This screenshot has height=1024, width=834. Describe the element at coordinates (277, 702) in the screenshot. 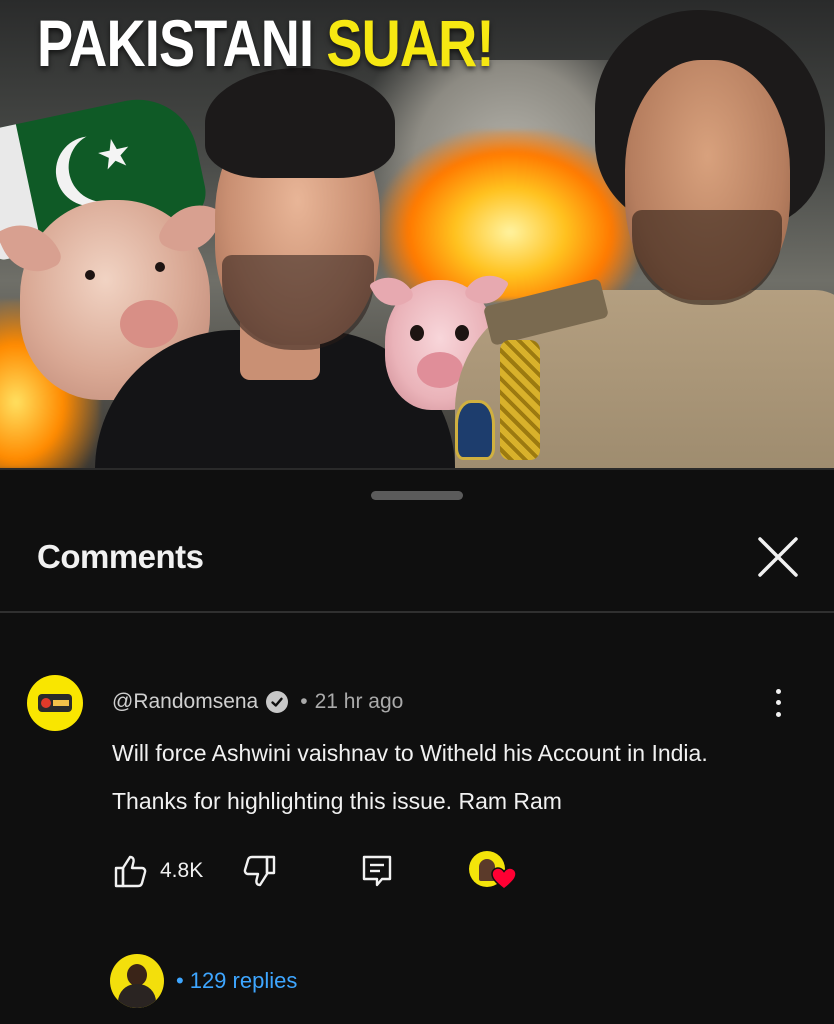

I see `verified-check-icon` at that location.